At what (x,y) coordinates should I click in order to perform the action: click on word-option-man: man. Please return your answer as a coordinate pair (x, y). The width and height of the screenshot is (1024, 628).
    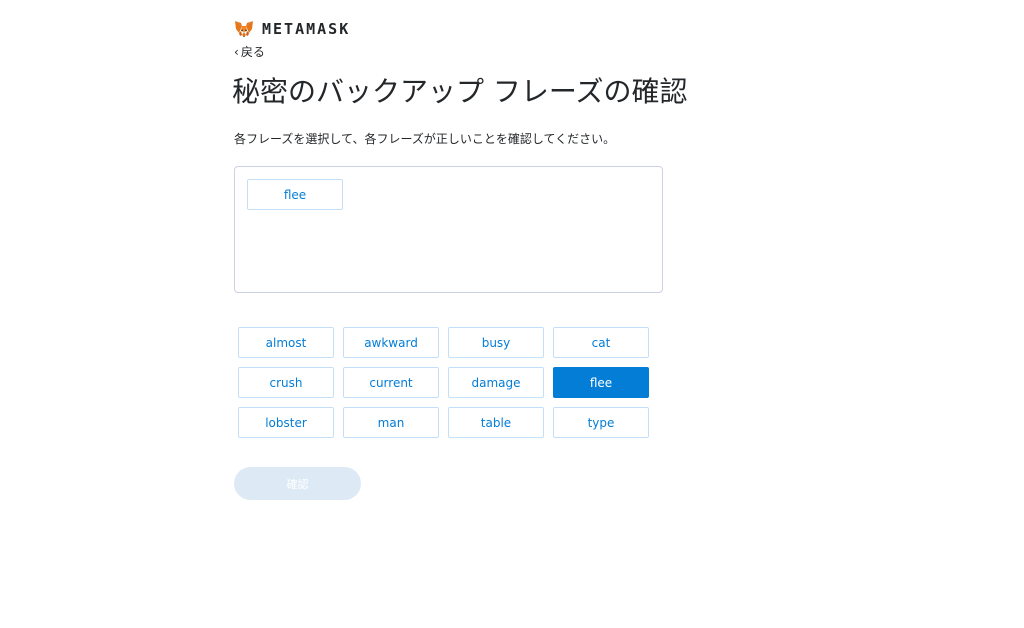
    Looking at the image, I should click on (391, 422).